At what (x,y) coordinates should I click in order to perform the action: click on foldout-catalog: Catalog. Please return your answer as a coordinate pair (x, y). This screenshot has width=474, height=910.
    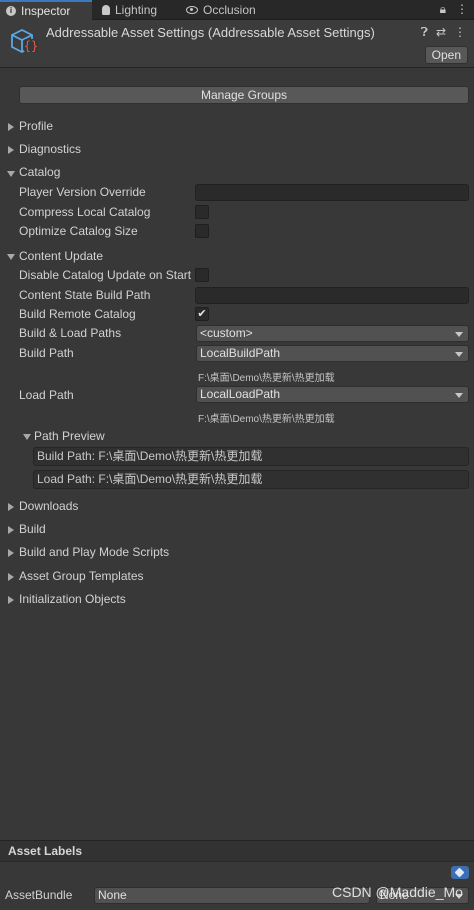
    Looking at the image, I should click on (39, 172).